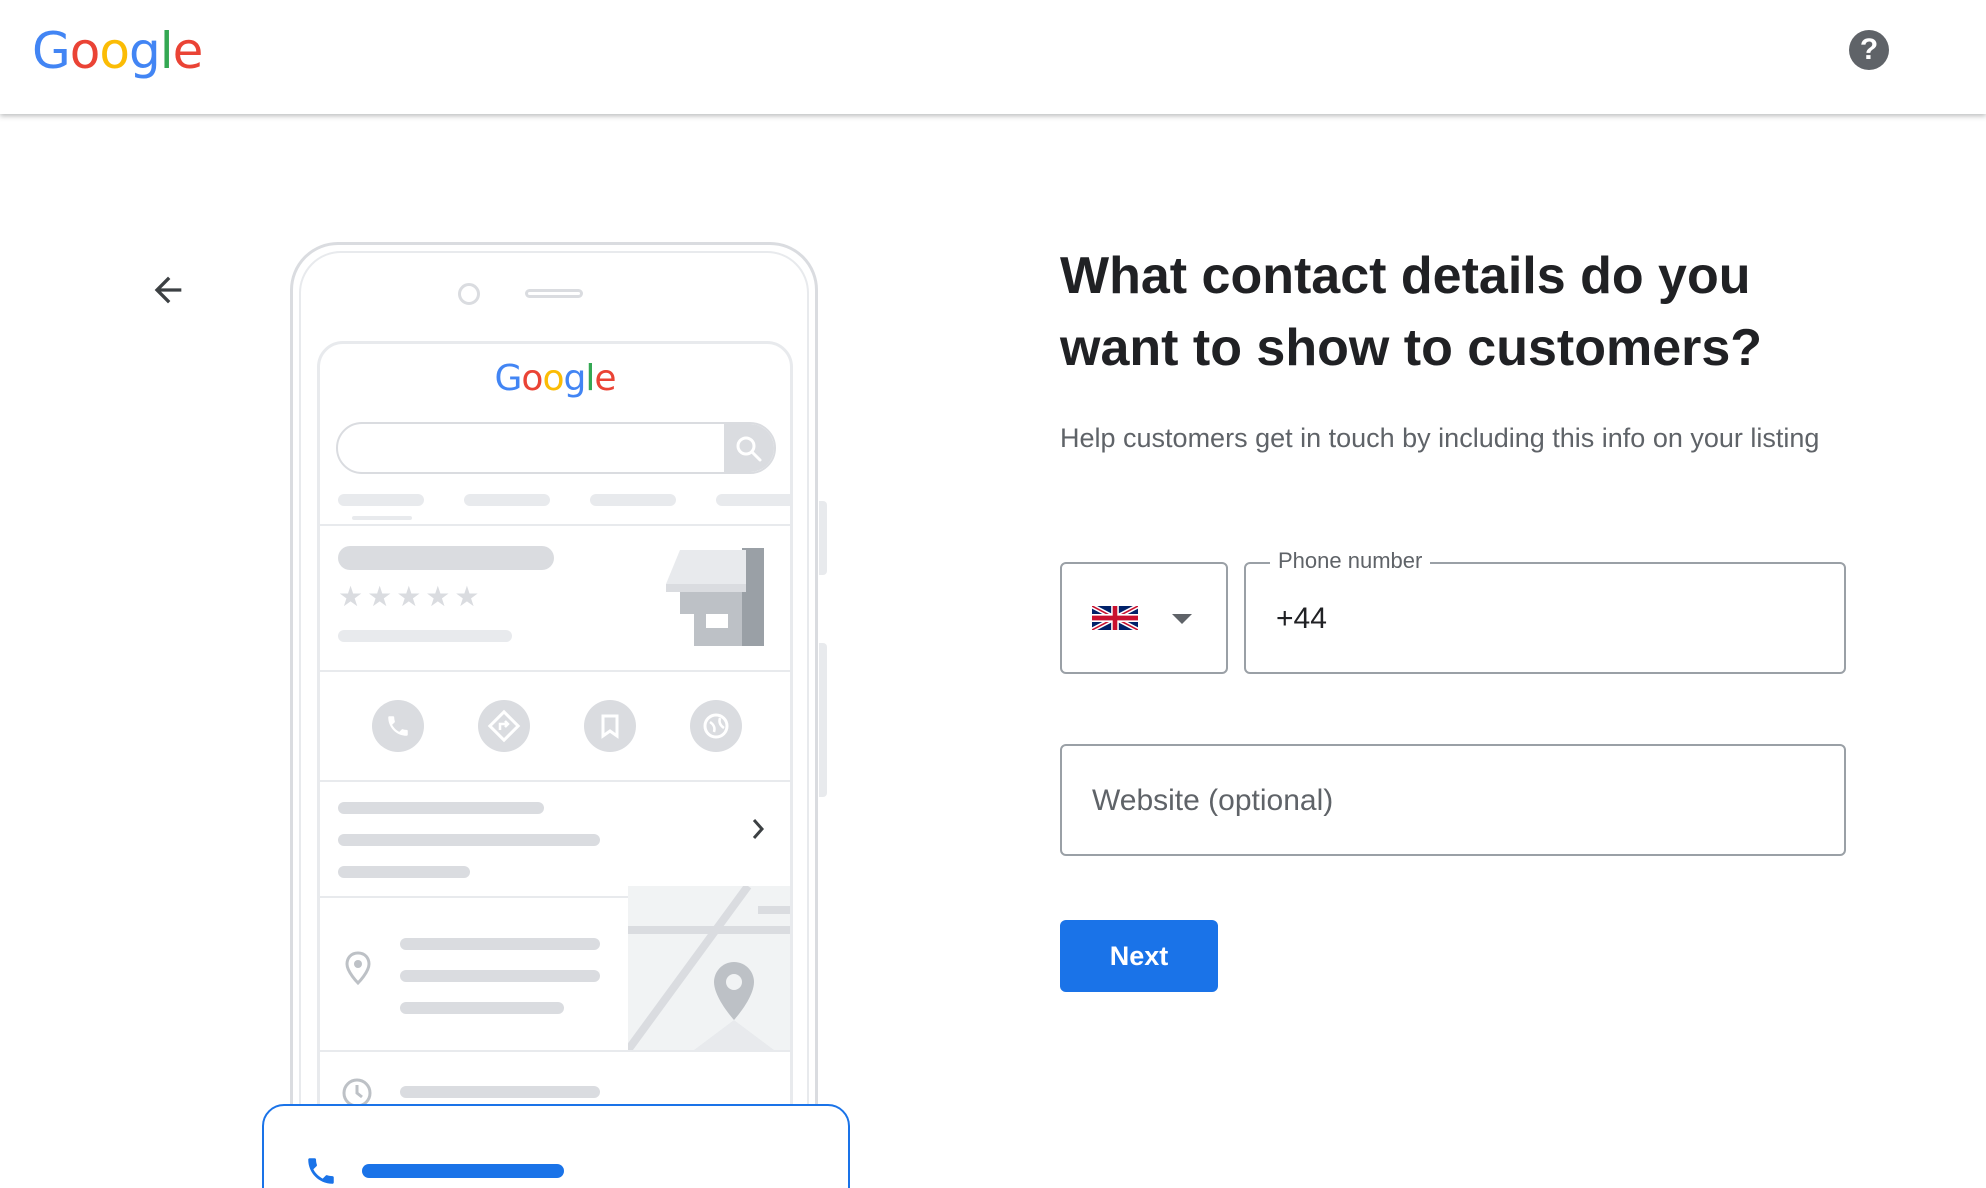  What do you see at coordinates (554, 293) in the screenshot?
I see `phone-speaker` at bounding box center [554, 293].